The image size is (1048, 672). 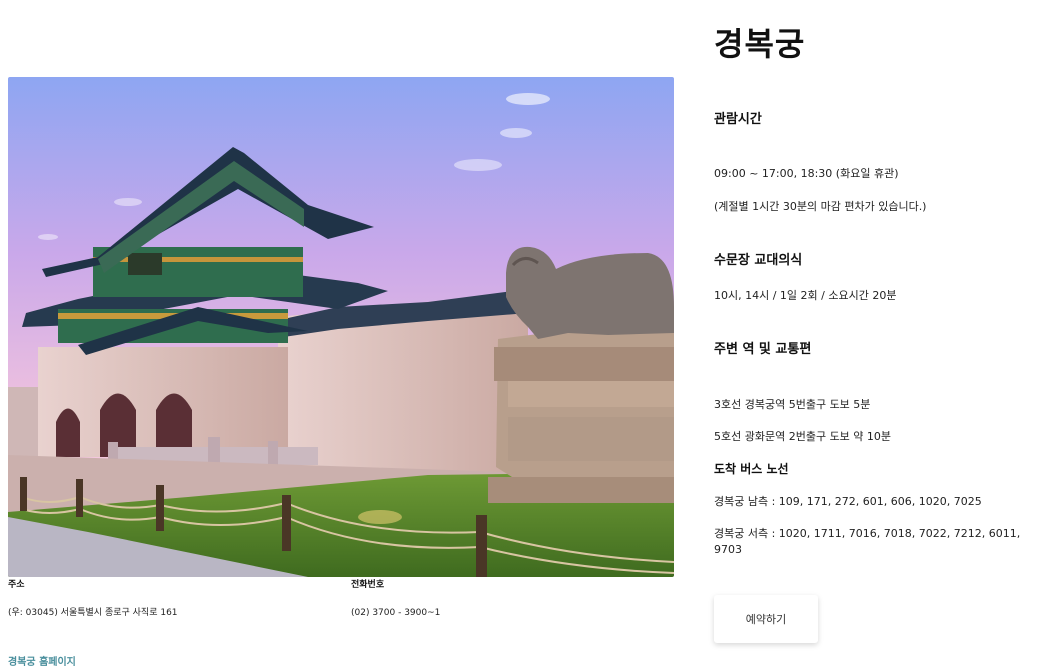 What do you see at coordinates (806, 173) in the screenshot?
I see `hours-line-1: 09:00 ~ 17:00, 18:30 (화요일 휴관)` at bounding box center [806, 173].